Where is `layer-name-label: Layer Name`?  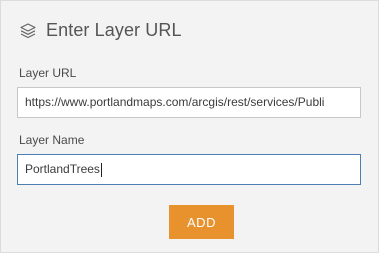
layer-name-label: Layer Name is located at coordinates (52, 140).